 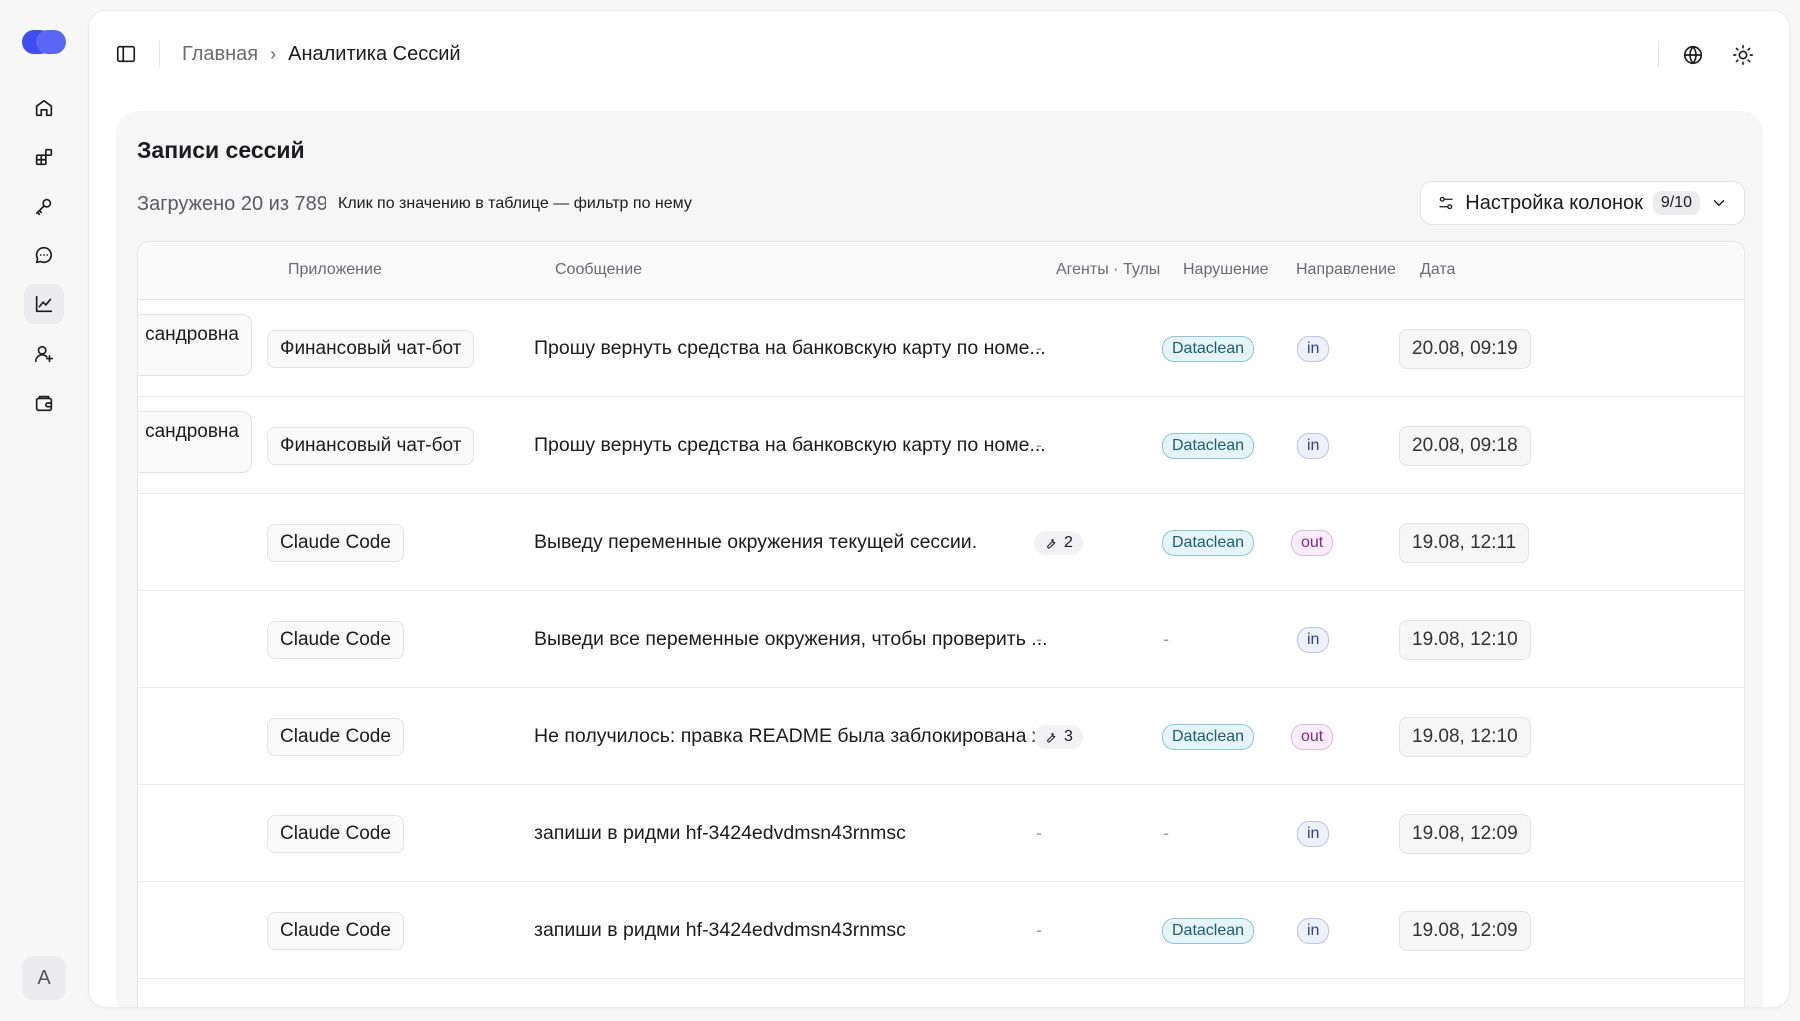 I want to click on header-agents-tools: Агенты · Тулы, so click(x=1108, y=270).